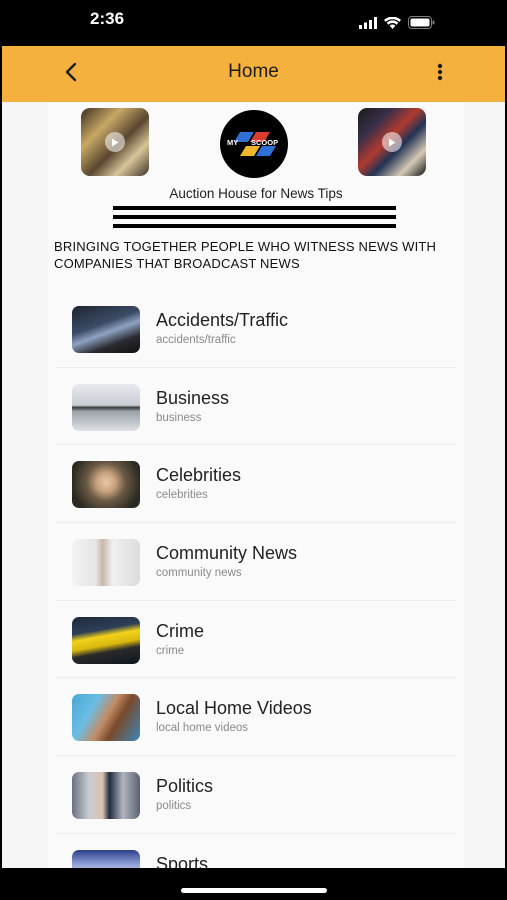 This screenshot has height=900, width=507. I want to click on category-title: Business, so click(193, 397).